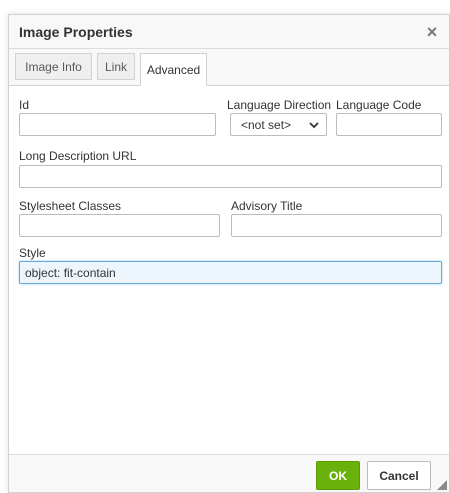 The width and height of the screenshot is (450, 493). I want to click on chevron-down-icon, so click(314, 125).